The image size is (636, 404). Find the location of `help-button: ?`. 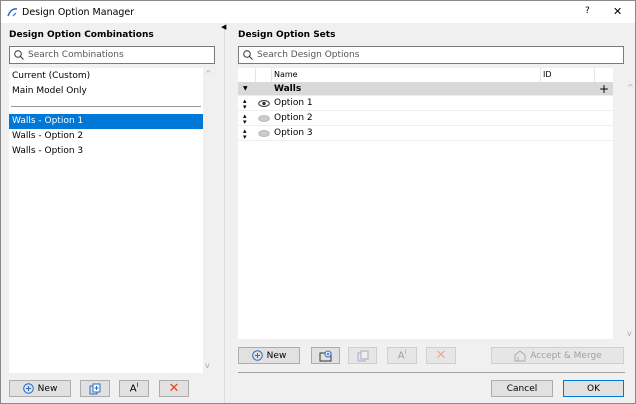

help-button: ? is located at coordinates (587, 11).